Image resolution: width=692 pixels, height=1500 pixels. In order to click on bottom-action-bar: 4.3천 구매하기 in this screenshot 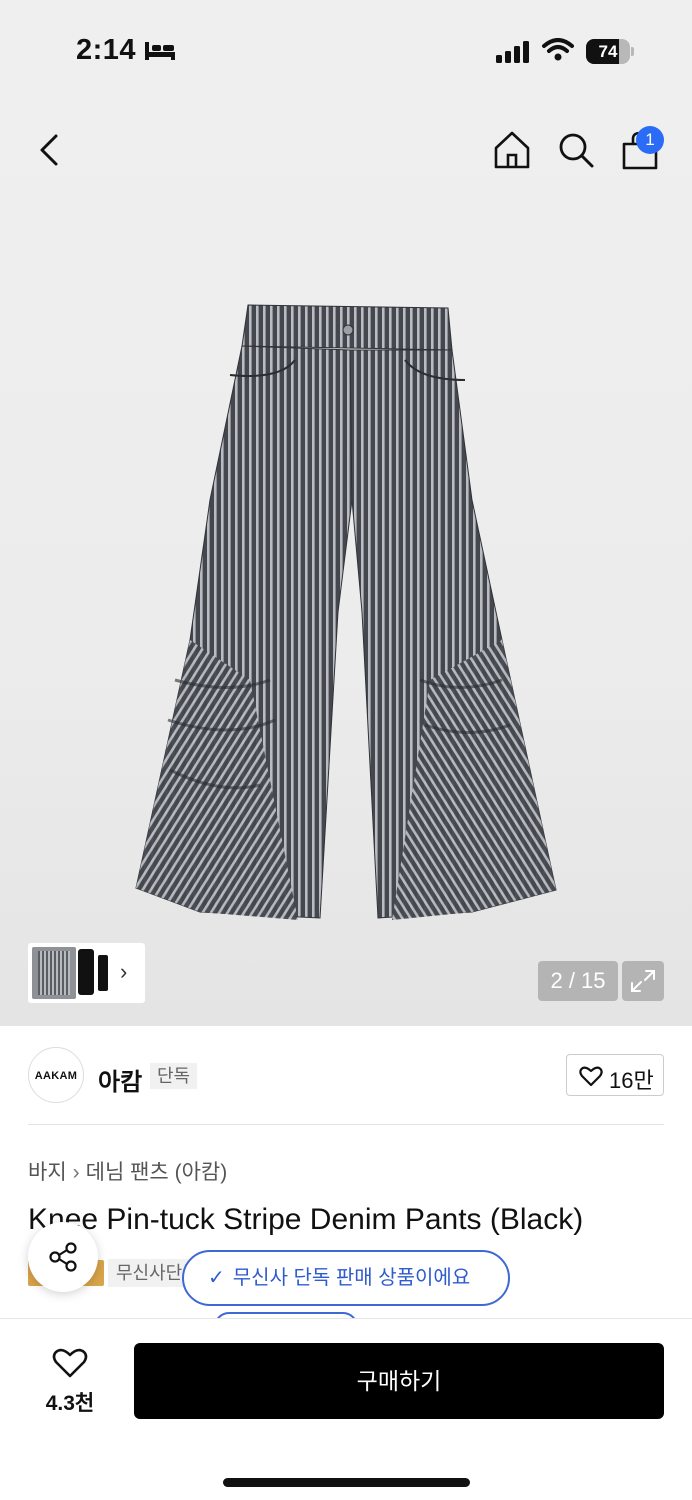, I will do `click(346, 1409)`.